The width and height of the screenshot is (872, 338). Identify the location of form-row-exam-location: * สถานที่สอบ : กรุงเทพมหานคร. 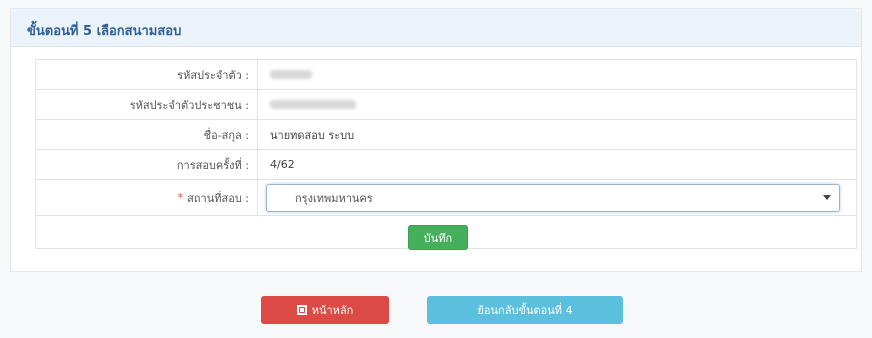
(446, 198).